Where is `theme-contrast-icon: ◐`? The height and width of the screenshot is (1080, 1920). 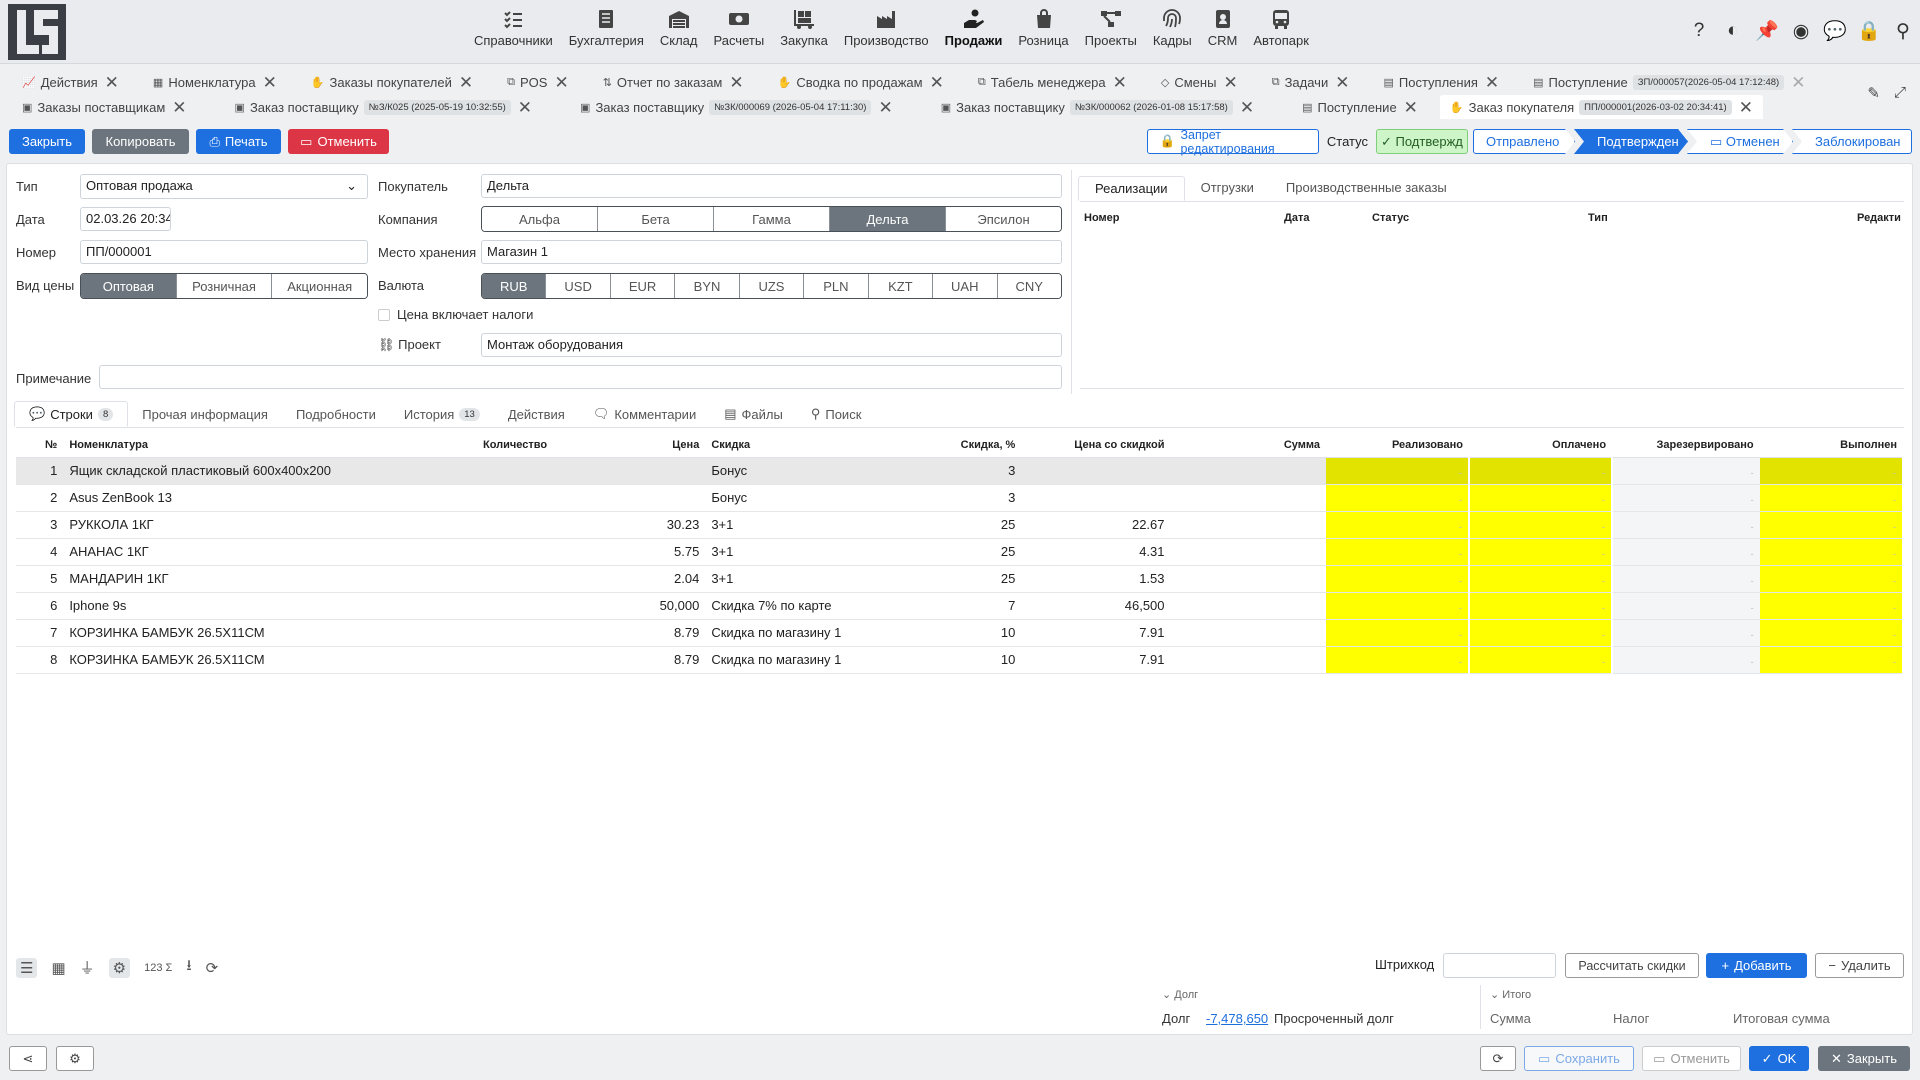 theme-contrast-icon: ◐ is located at coordinates (1733, 31).